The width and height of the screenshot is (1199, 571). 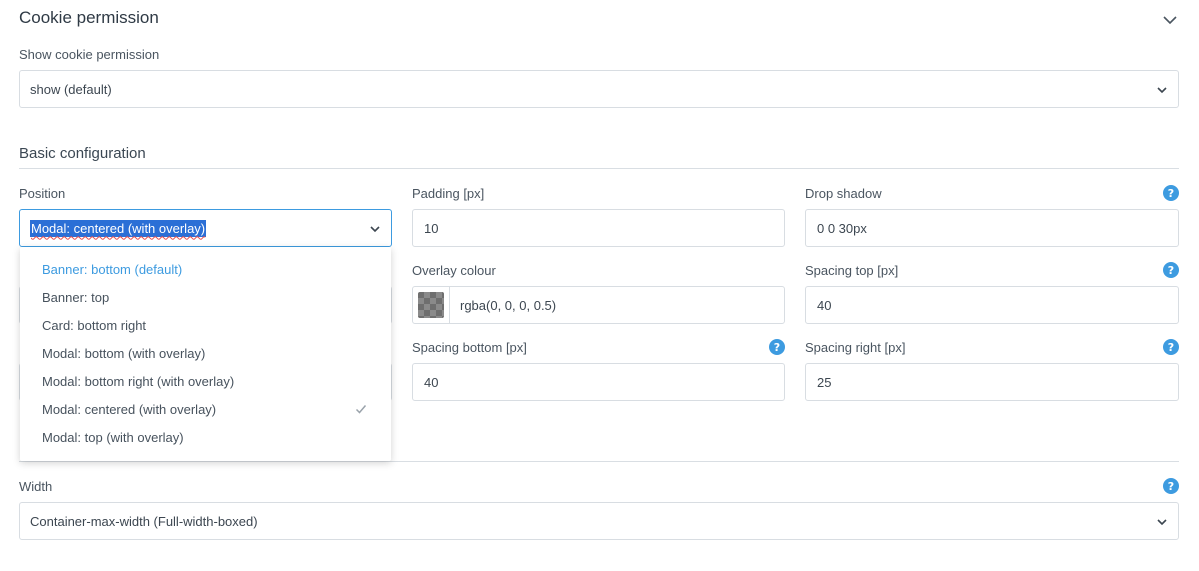 I want to click on padding-label: Padding [px], so click(x=448, y=193).